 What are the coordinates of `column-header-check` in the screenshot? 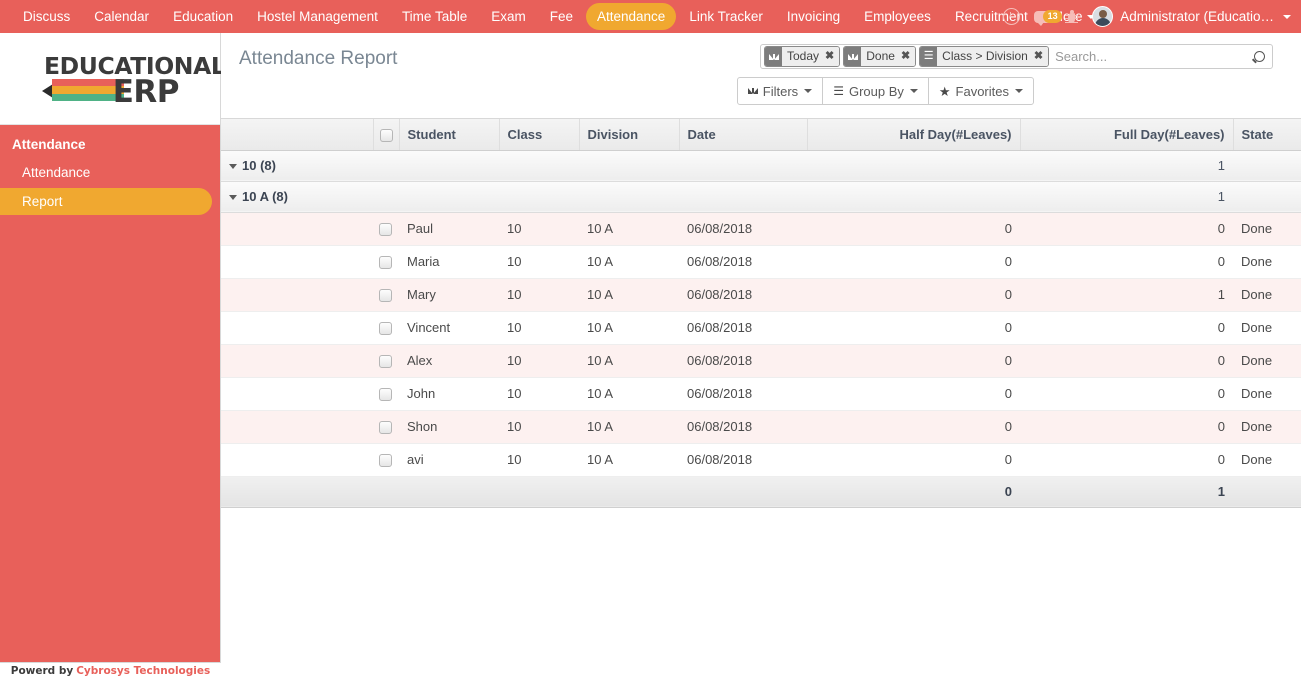 It's located at (386, 135).